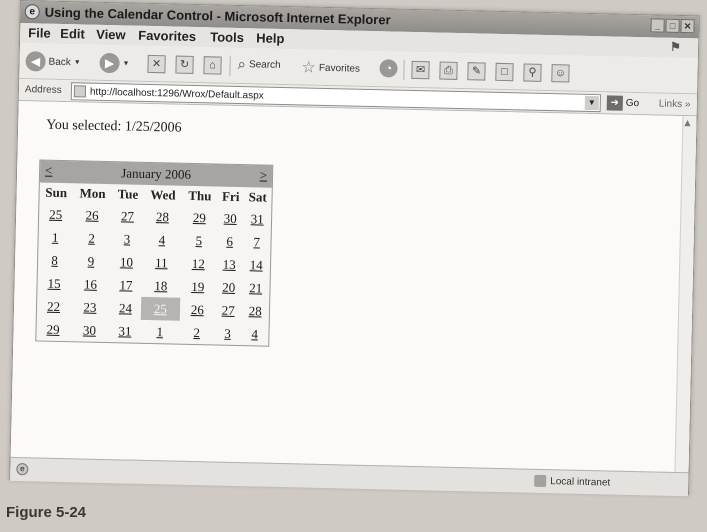 This screenshot has width=707, height=532. What do you see at coordinates (230, 65) in the screenshot?
I see `toolbar-separator` at bounding box center [230, 65].